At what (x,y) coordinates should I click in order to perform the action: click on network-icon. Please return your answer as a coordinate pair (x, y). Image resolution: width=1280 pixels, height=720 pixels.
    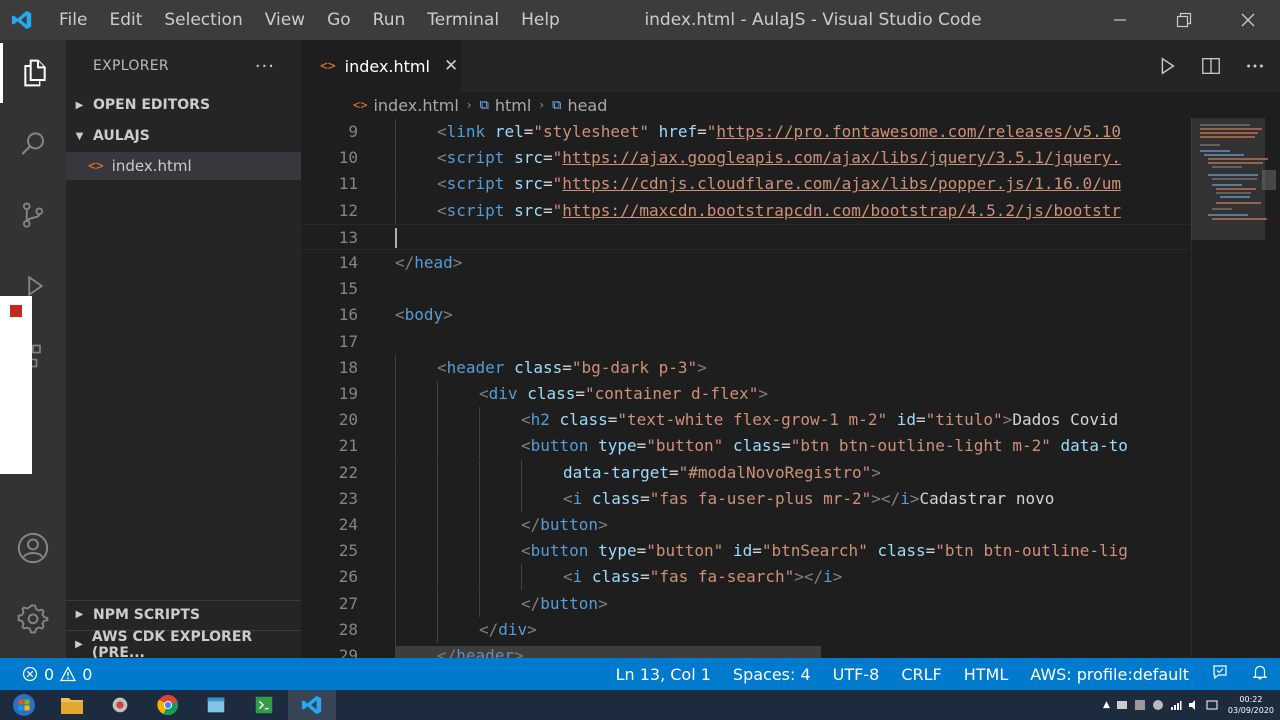
    Looking at the image, I should click on (1176, 705).